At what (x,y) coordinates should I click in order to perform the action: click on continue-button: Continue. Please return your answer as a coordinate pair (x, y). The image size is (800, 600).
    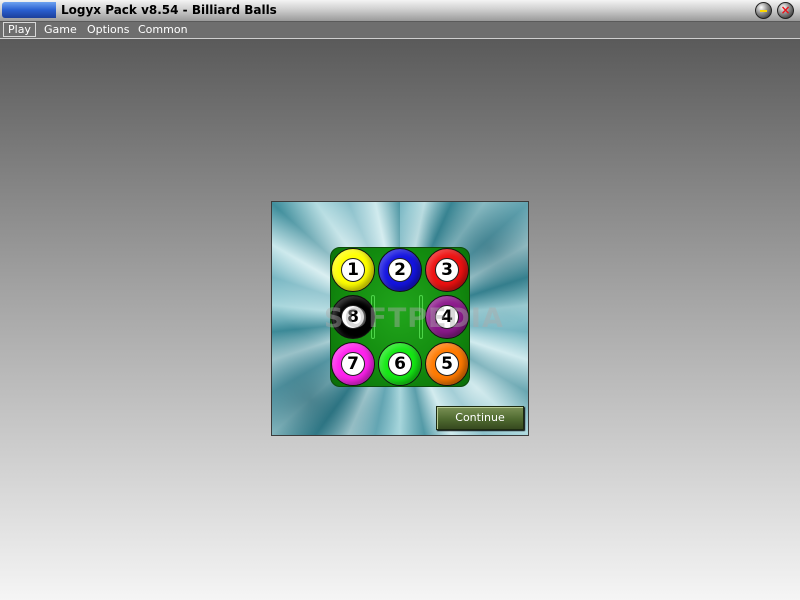
    Looking at the image, I should click on (480, 418).